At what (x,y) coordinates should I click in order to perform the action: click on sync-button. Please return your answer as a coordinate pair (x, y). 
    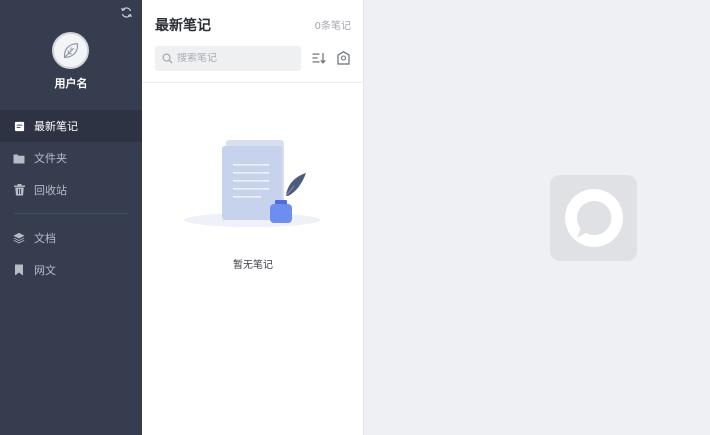
    Looking at the image, I should click on (126, 12).